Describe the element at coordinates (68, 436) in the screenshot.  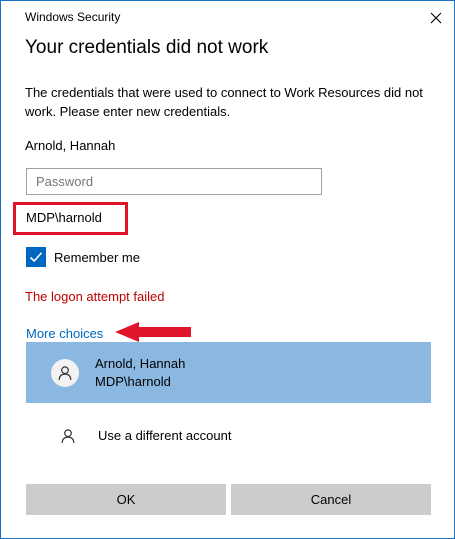
I see `user-icon` at that location.